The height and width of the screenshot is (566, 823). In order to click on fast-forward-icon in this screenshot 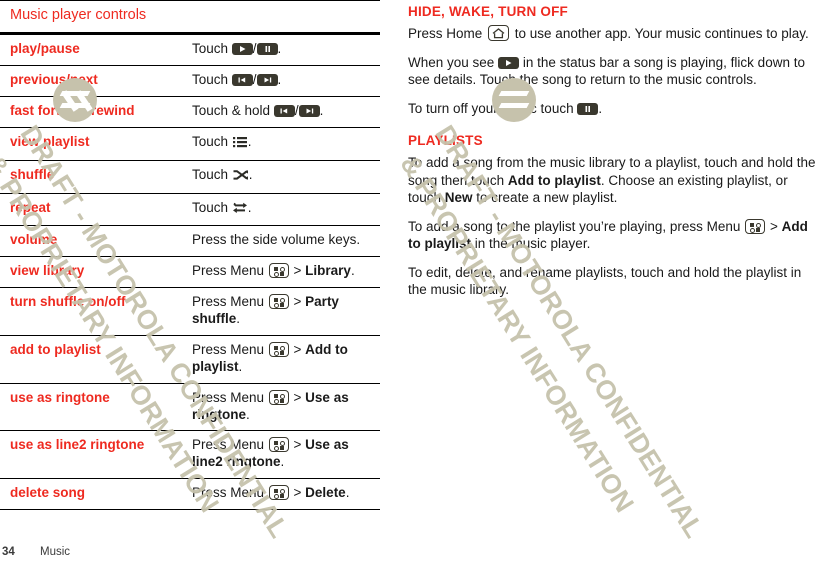, I will do `click(309, 110)`.